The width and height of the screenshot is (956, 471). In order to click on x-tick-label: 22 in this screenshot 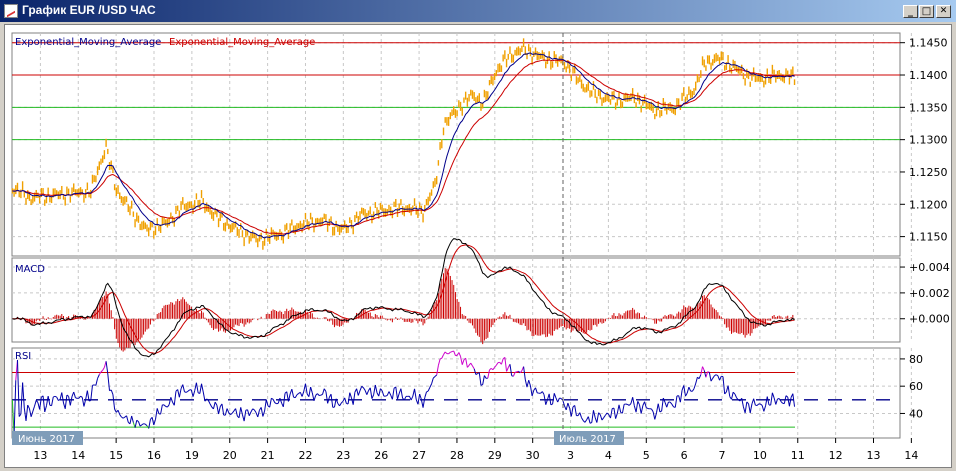, I will do `click(305, 455)`.